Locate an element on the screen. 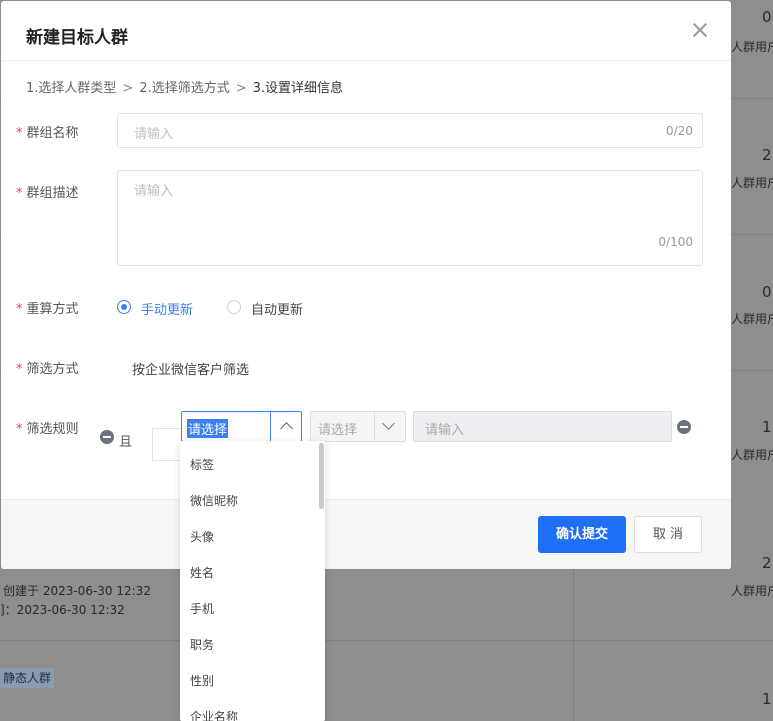  breadcrumb-step1: 1.选择人群类型 is located at coordinates (71, 88).